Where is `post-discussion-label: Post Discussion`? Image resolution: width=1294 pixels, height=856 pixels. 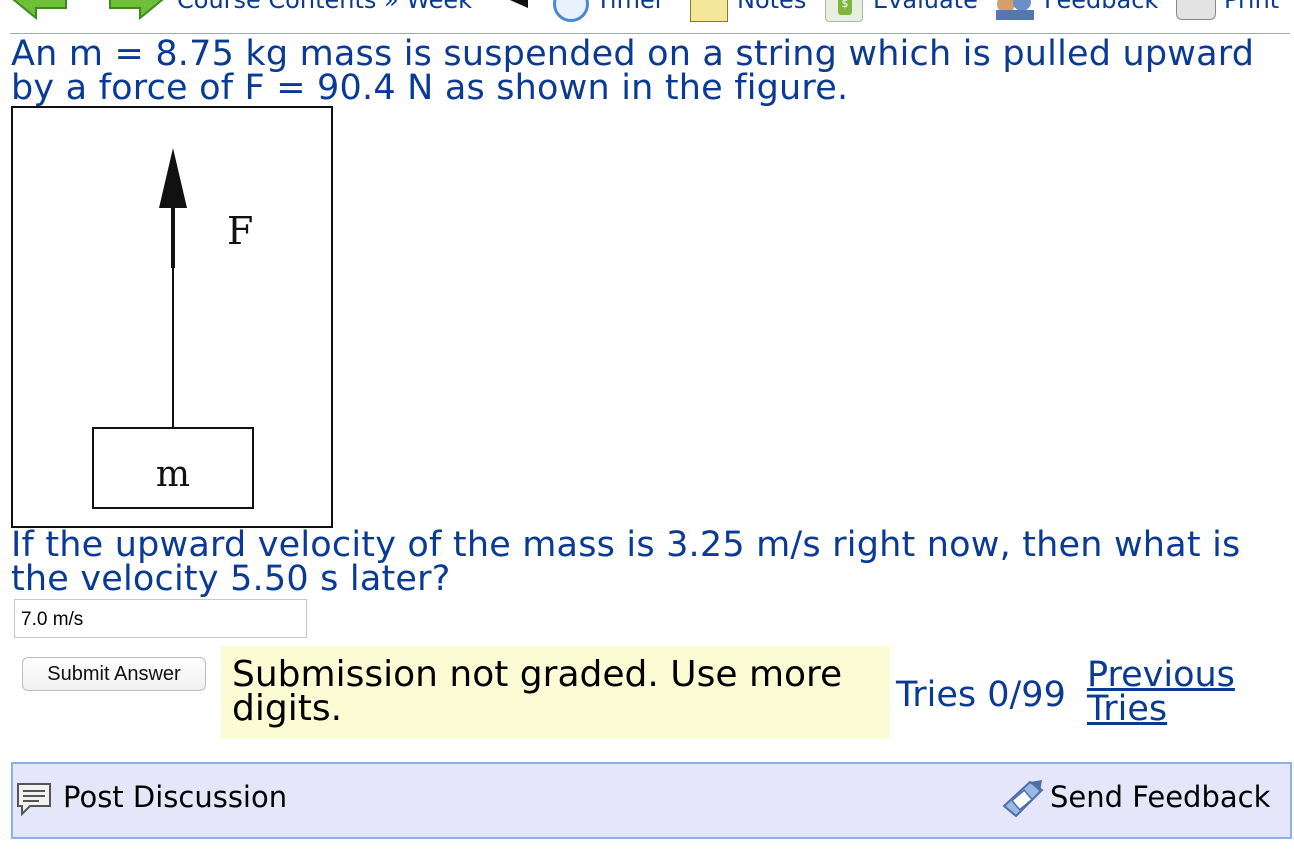
post-discussion-label: Post Discussion is located at coordinates (175, 797).